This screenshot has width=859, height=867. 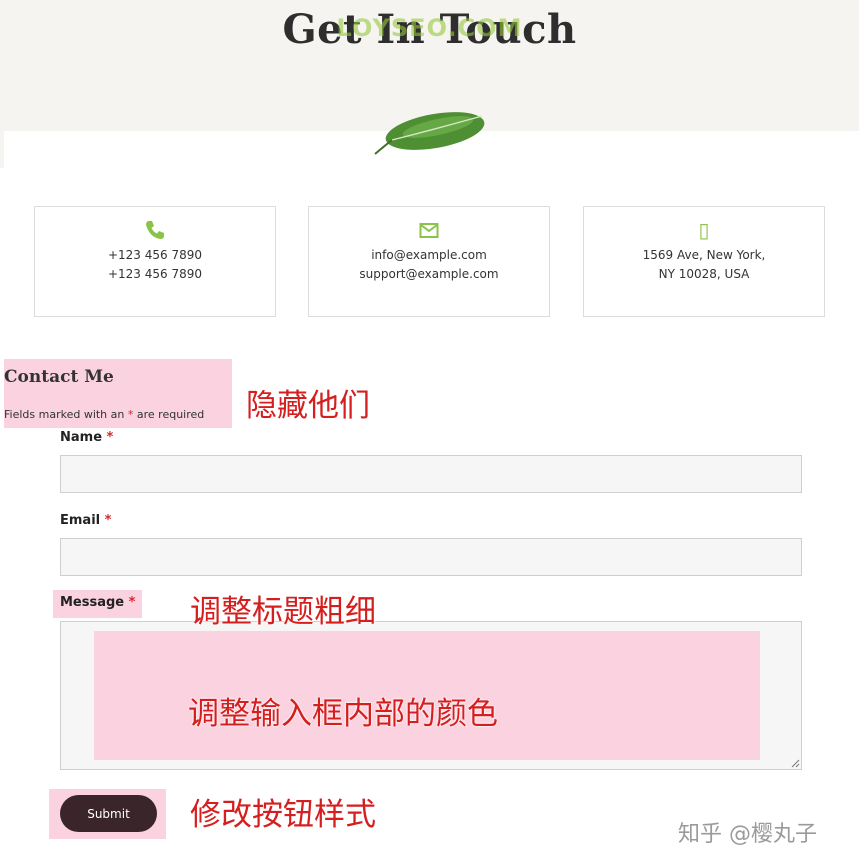 I want to click on name-required-mark: *, so click(x=110, y=437).